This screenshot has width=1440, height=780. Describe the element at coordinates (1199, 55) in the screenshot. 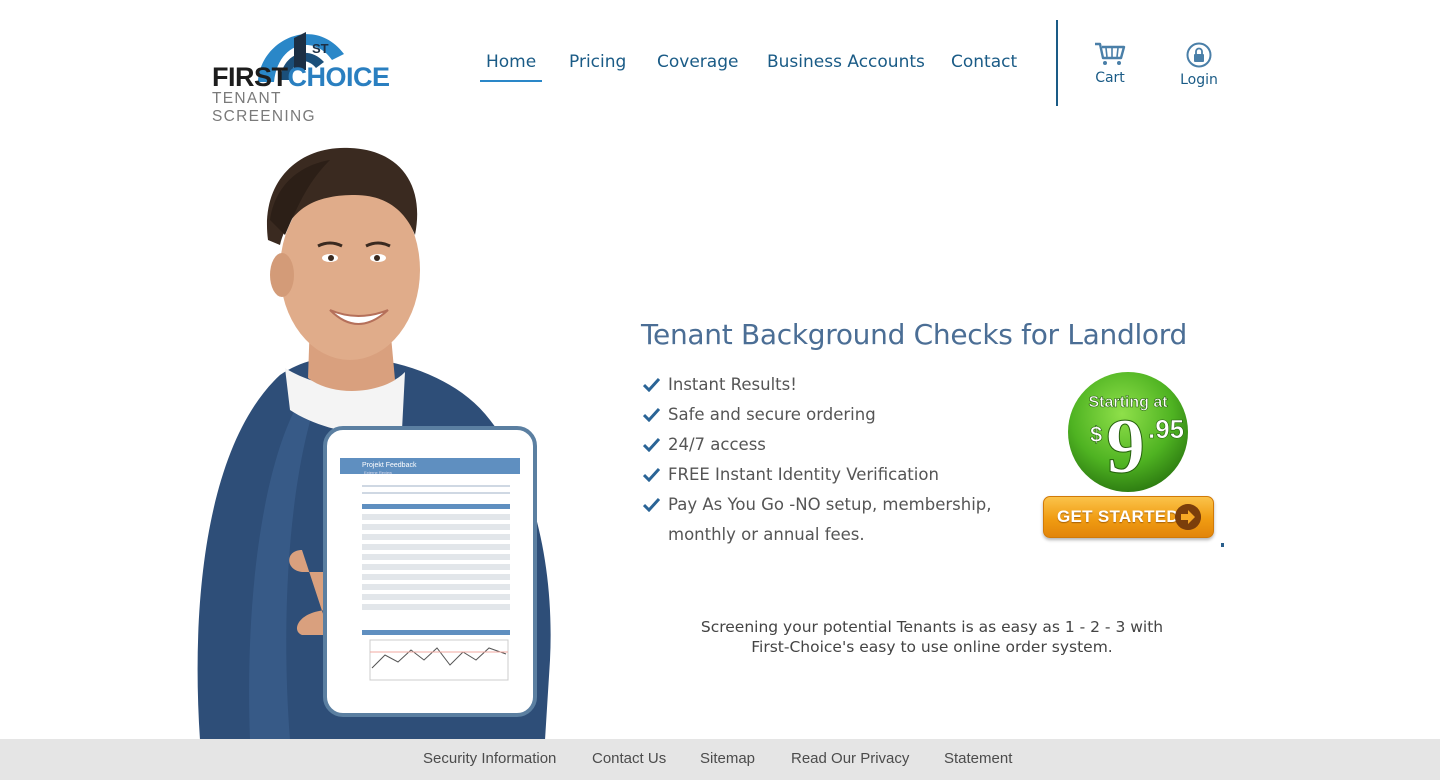

I see `lock-icon` at that location.